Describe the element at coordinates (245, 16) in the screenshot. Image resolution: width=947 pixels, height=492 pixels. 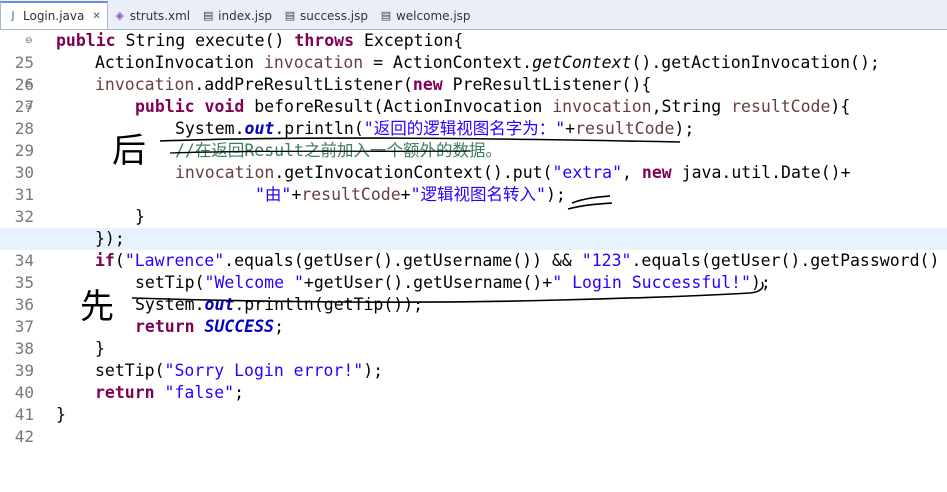
I see `tab-label: index.jsp` at that location.